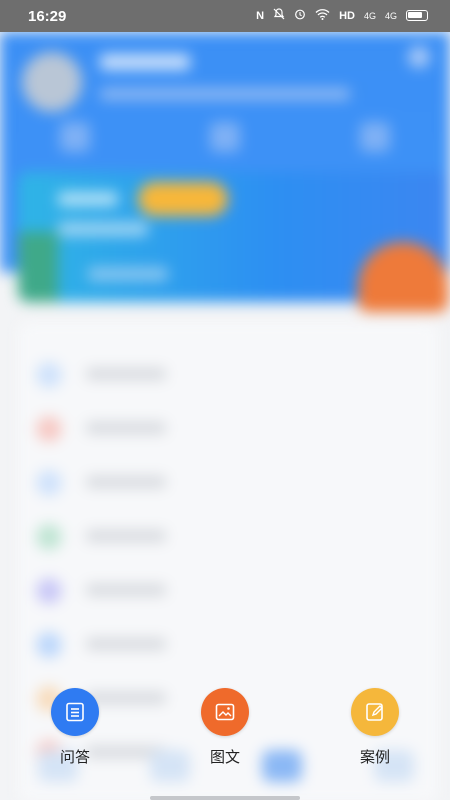 This screenshot has height=800, width=450. I want to click on action-qa: 问答, so click(75, 723).